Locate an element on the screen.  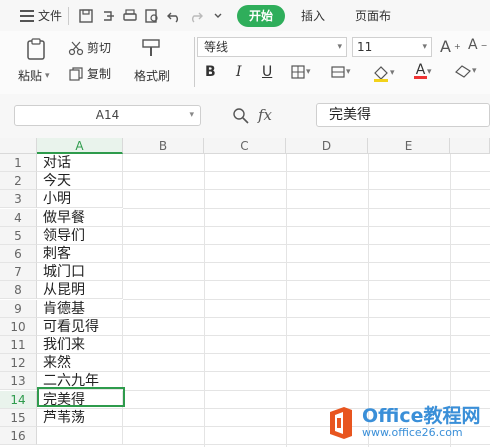
menu-bar: 文件 开始 插入 页面布 is located at coordinates (245, 15).